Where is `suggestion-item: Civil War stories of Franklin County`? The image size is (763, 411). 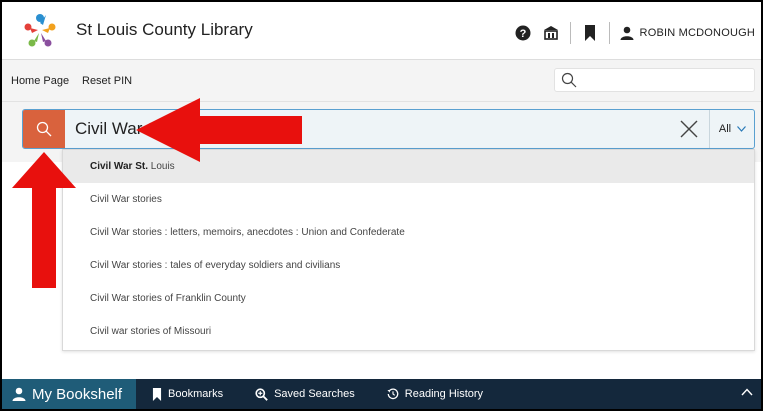
suggestion-item: Civil War stories of Franklin County is located at coordinates (408, 298).